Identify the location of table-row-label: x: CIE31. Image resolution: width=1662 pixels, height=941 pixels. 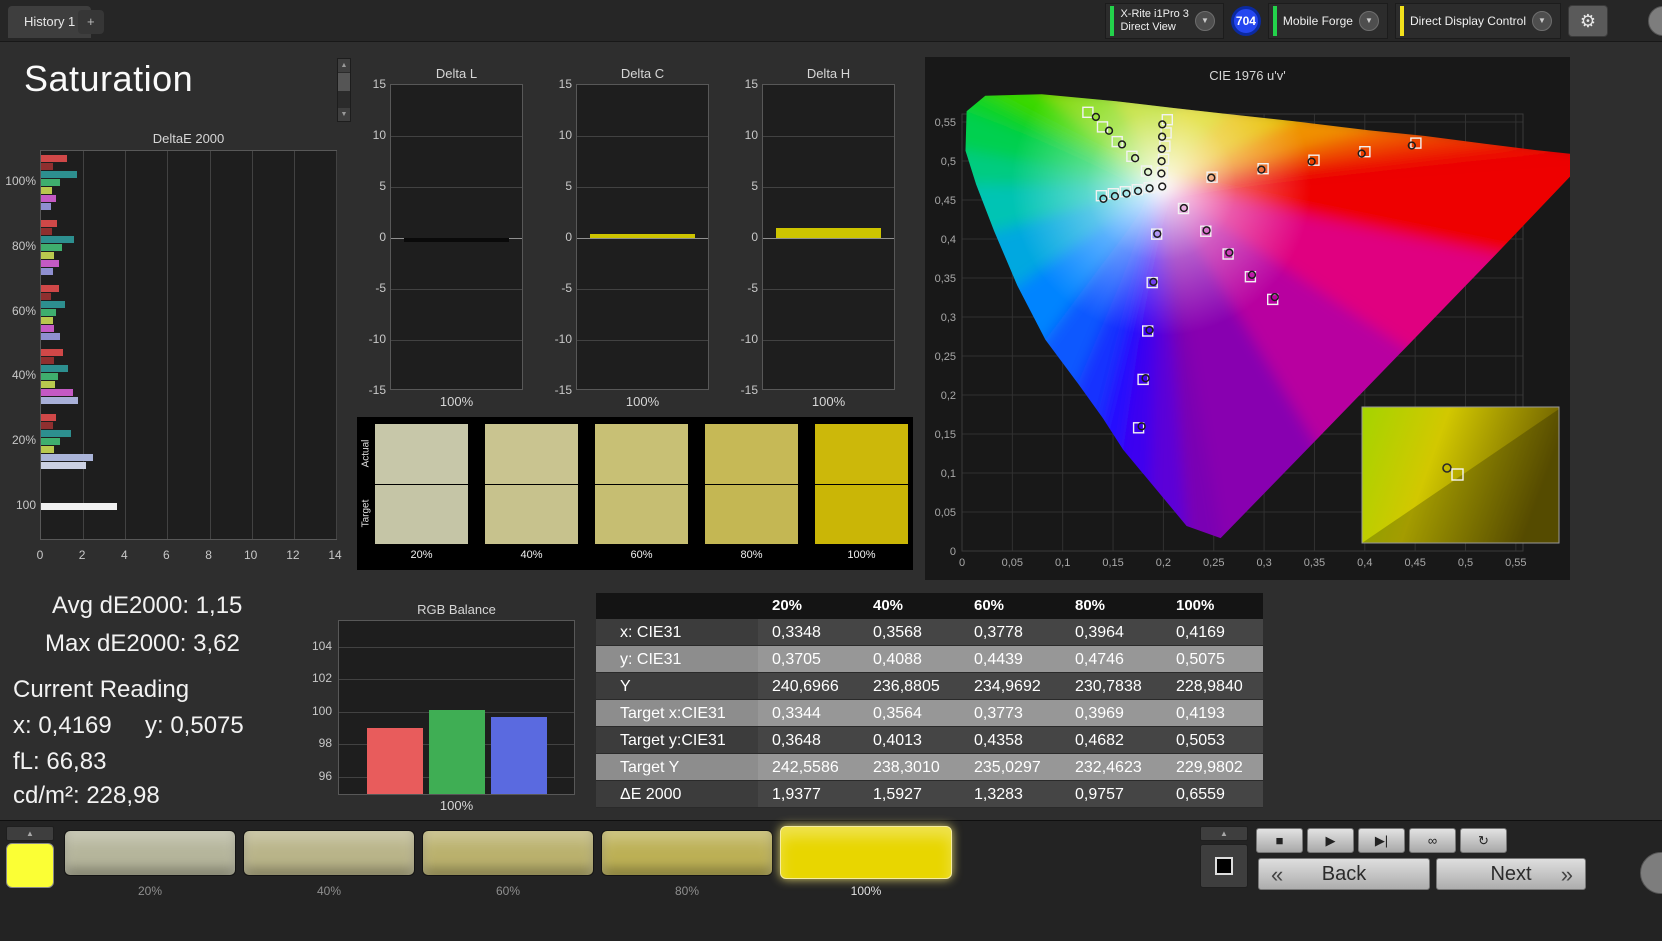
(677, 632).